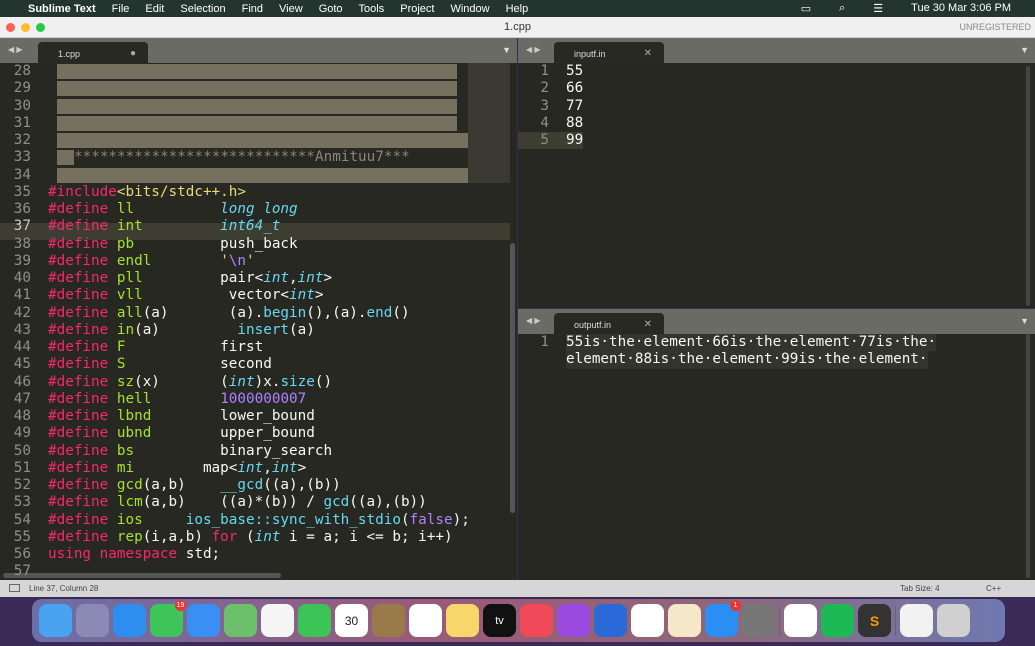 This screenshot has width=1035, height=646. Describe the element at coordinates (462, 620) in the screenshot. I see `dock-notes` at that location.